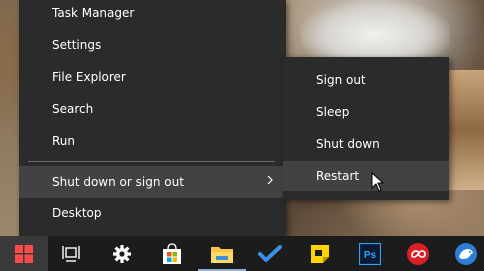 This screenshot has width=484, height=271. I want to click on menu-item-shut-down-or-sign-out: Shut down or sign out, so click(152, 182).